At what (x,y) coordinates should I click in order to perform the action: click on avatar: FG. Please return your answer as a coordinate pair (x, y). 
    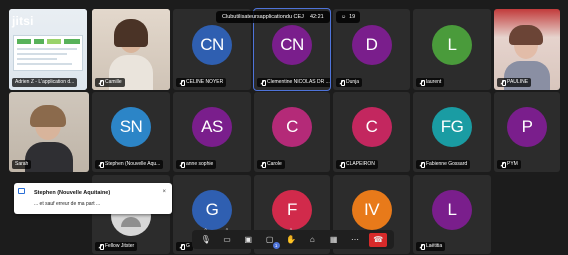
    Looking at the image, I should click on (452, 127).